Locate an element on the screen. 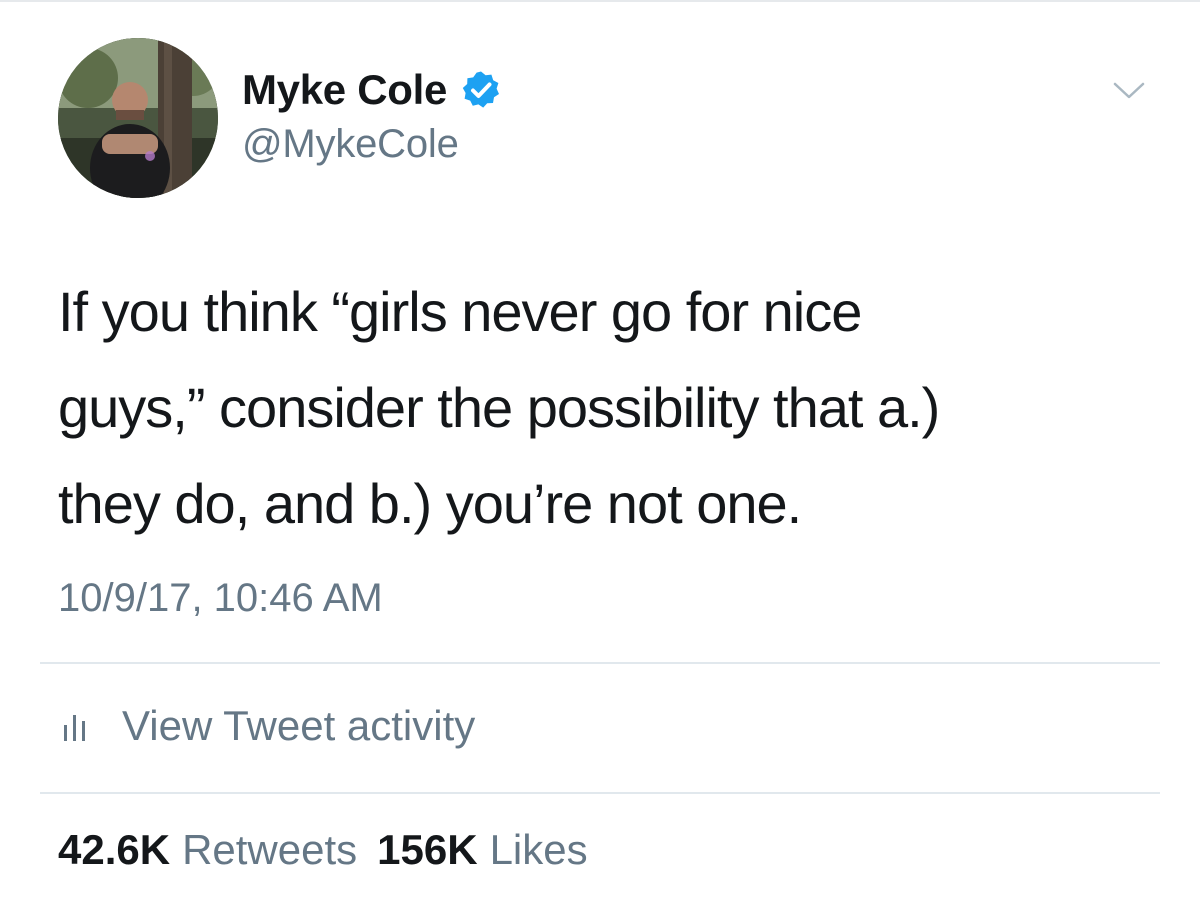  author-handle: @MykeCole is located at coordinates (350, 144).